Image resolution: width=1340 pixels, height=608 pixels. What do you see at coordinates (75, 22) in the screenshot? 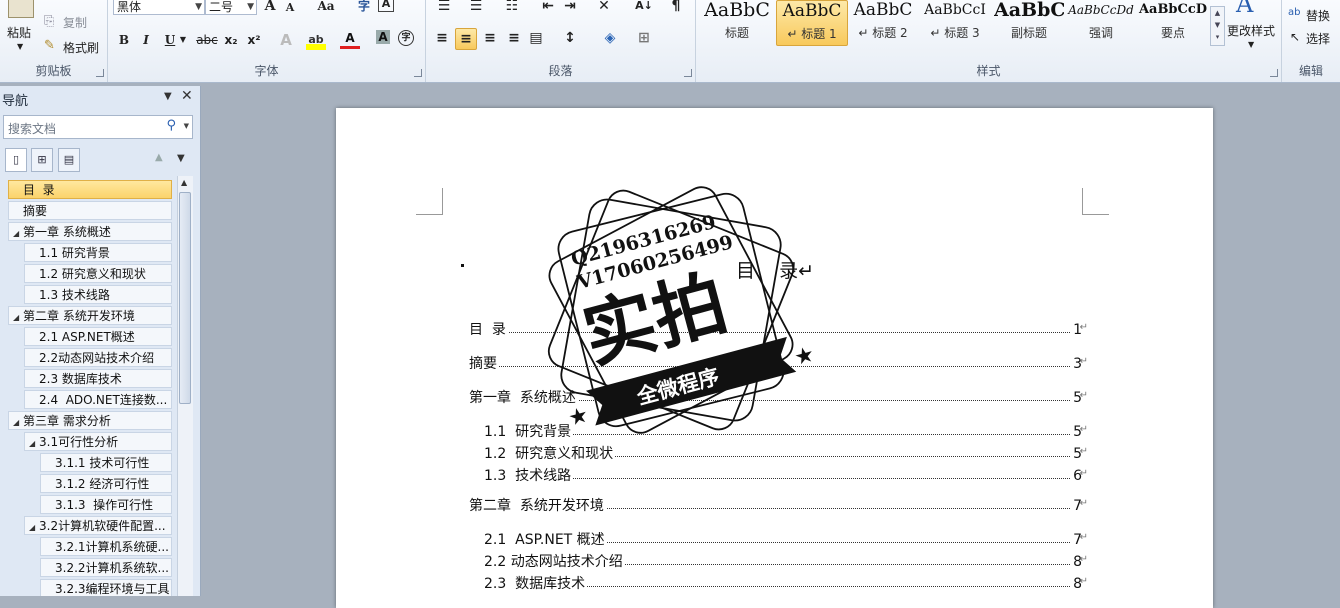
I see `copy-button: 复制` at bounding box center [75, 22].